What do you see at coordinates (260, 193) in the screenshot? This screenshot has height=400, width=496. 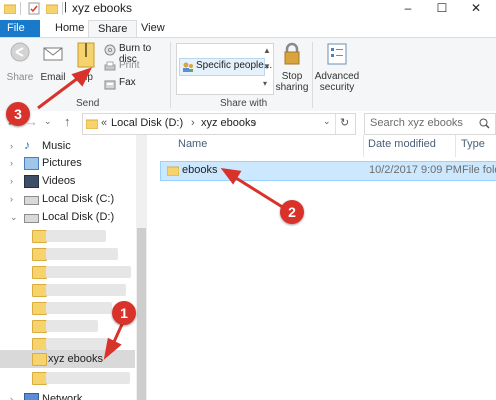 I see `arrow-2-line` at bounding box center [260, 193].